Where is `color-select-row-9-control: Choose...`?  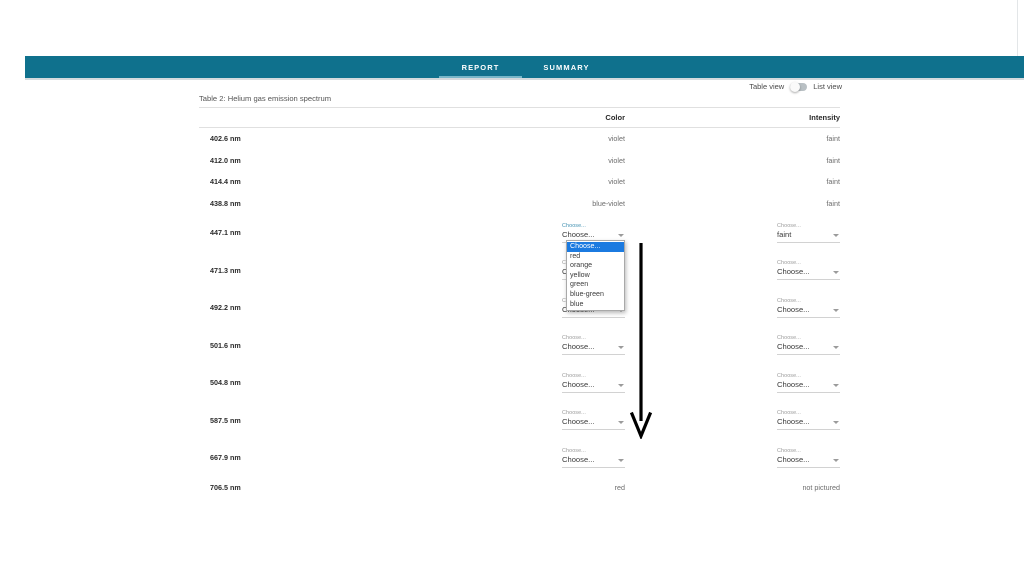 color-select-row-9-control: Choose... is located at coordinates (593, 424).